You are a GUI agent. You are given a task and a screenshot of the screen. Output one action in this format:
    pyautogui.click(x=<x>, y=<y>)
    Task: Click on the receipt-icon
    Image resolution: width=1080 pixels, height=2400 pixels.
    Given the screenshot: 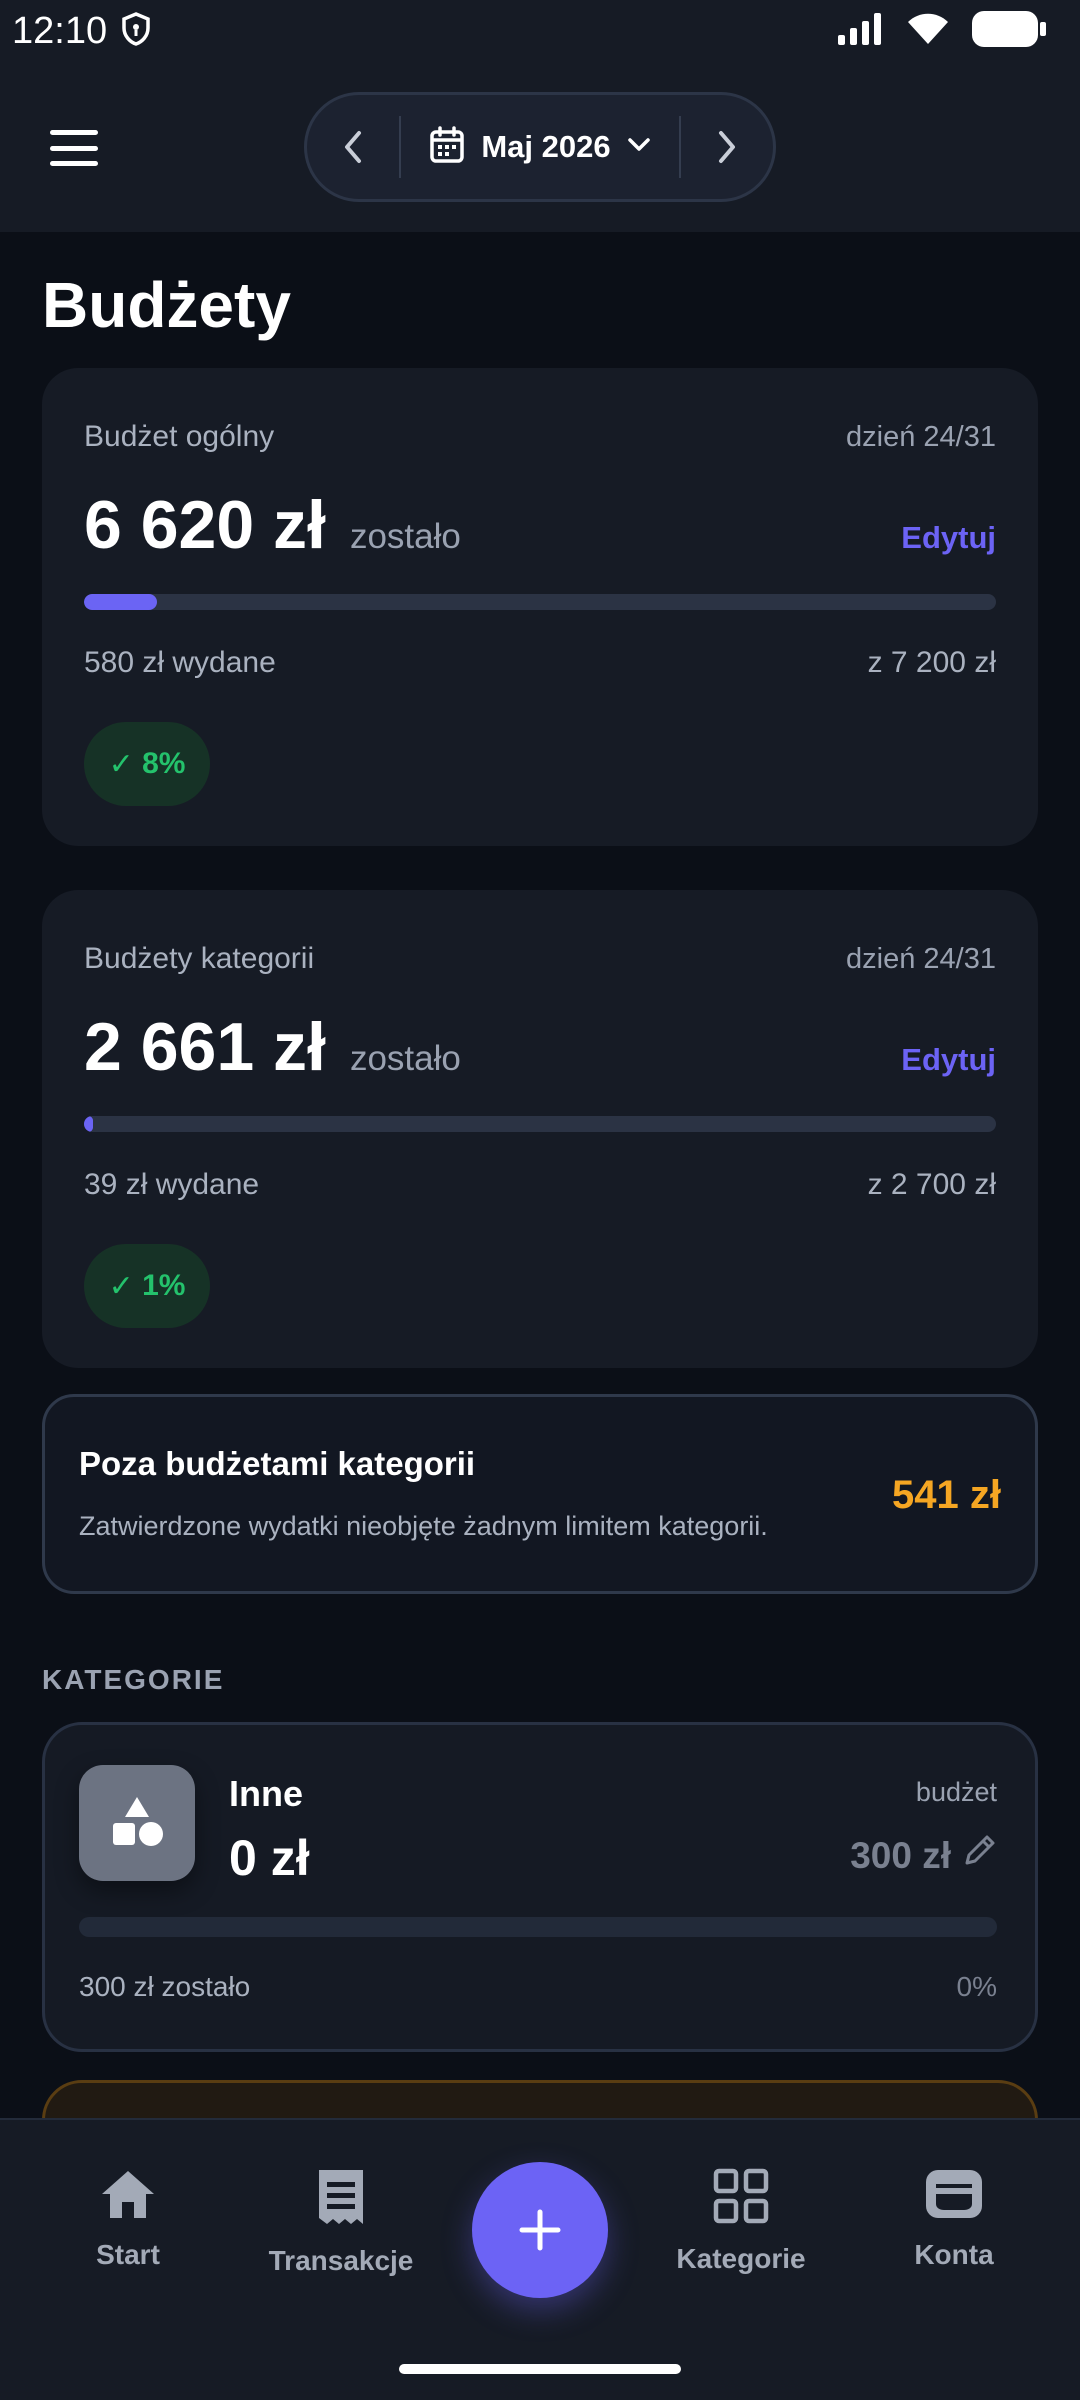 What is the action you would take?
    pyautogui.click(x=341, y=2199)
    